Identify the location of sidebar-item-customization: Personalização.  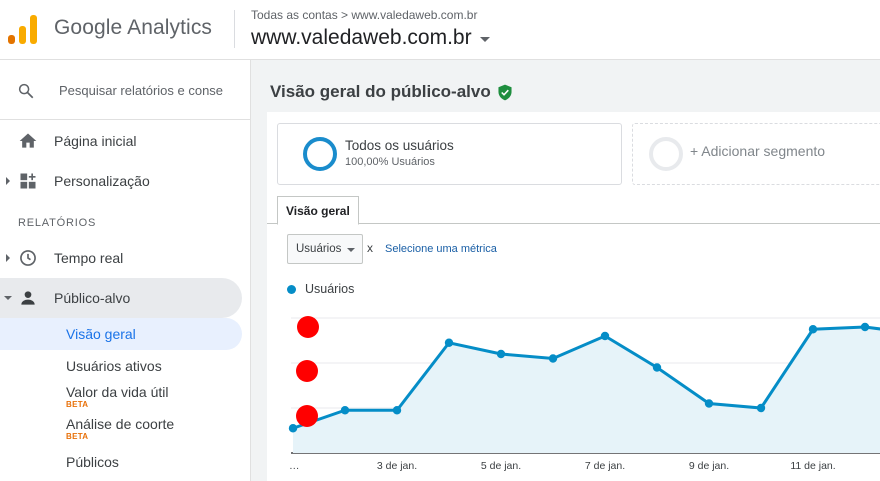
(121, 181).